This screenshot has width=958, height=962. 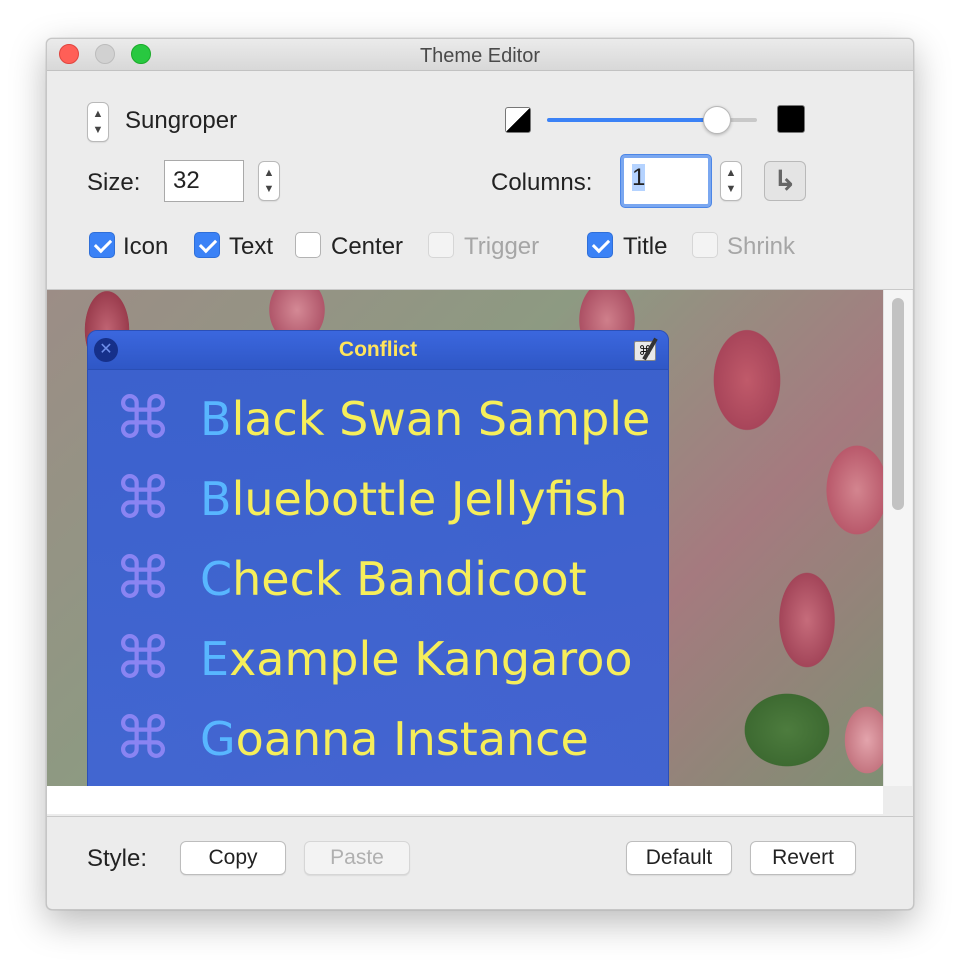 I want to click on shrink-checkbox-label: Shrink, so click(x=761, y=246).